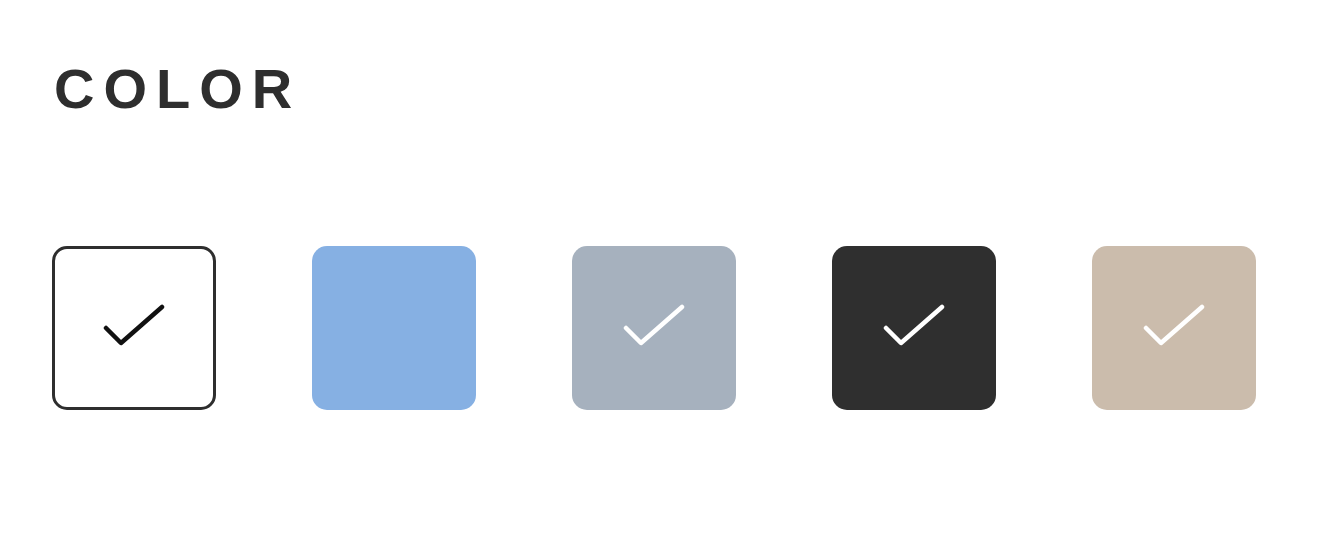 The image size is (1317, 536). Describe the element at coordinates (178, 89) in the screenshot. I see `section-heading: COLOR` at that location.